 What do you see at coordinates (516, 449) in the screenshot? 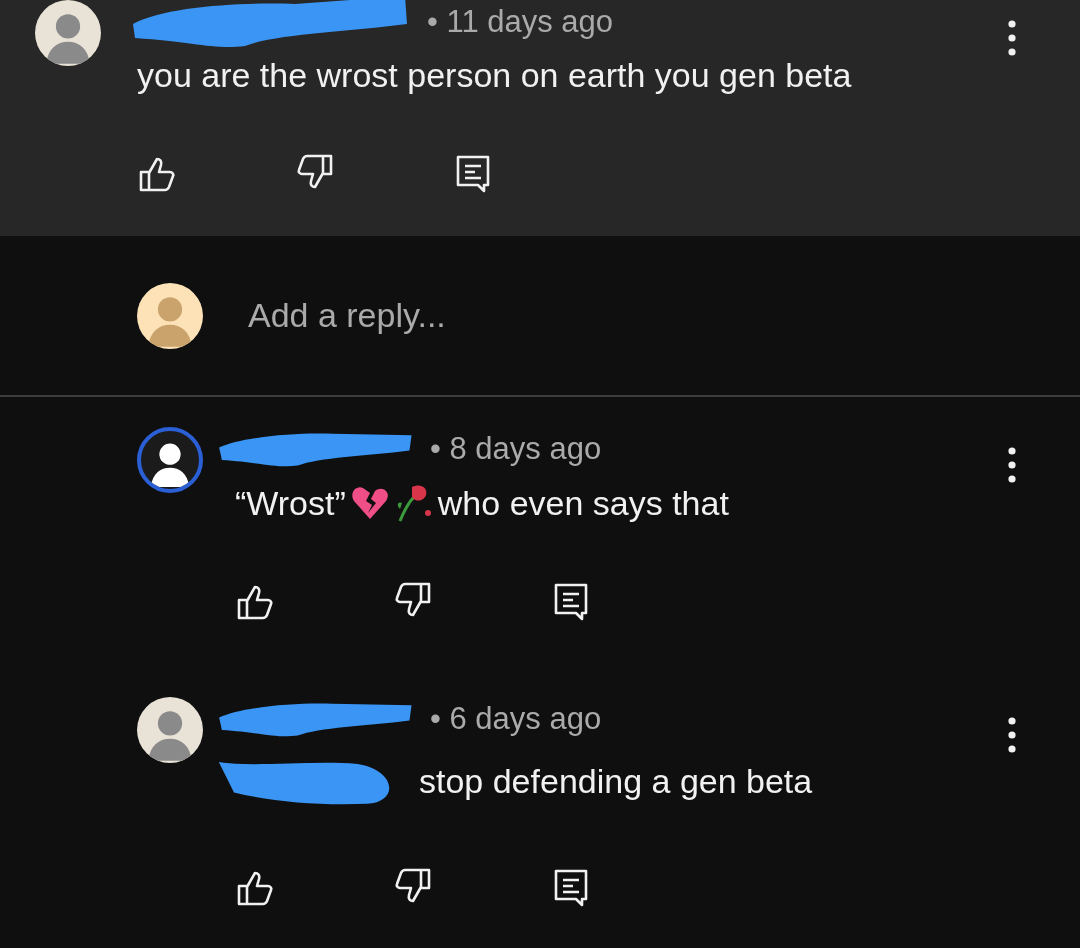
I see `comment-date: • 8 days ago` at bounding box center [516, 449].